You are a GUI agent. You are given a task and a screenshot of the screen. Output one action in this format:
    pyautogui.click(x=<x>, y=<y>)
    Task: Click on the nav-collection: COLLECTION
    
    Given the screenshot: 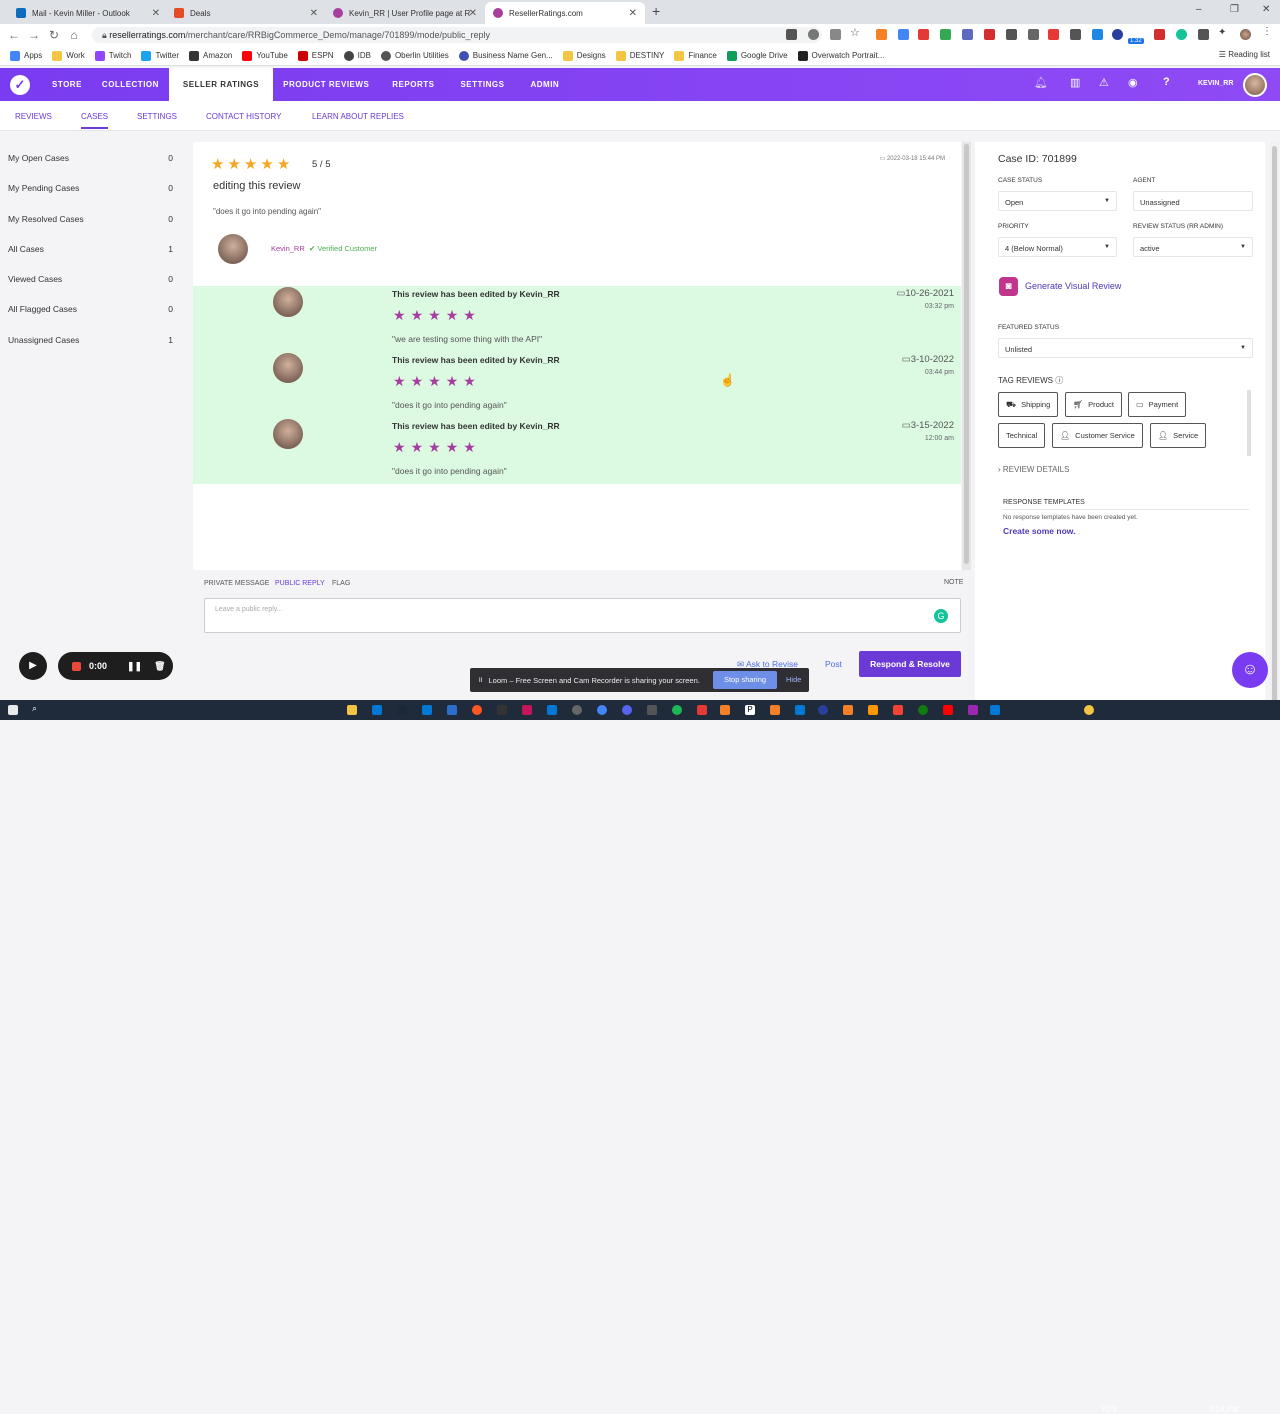 What is the action you would take?
    pyautogui.click(x=130, y=84)
    